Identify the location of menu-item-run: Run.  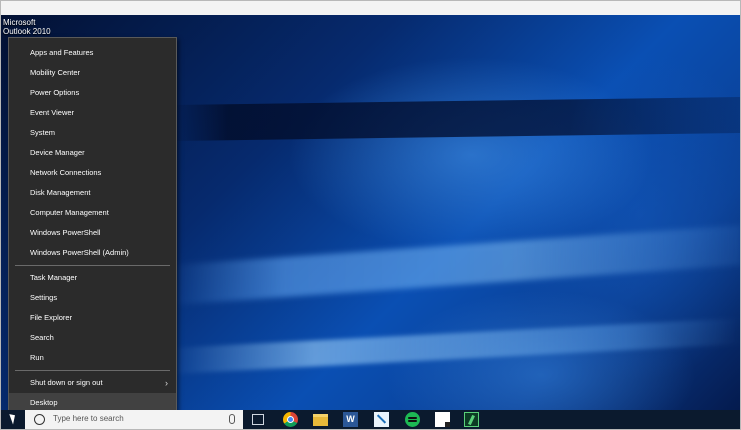
(92, 358).